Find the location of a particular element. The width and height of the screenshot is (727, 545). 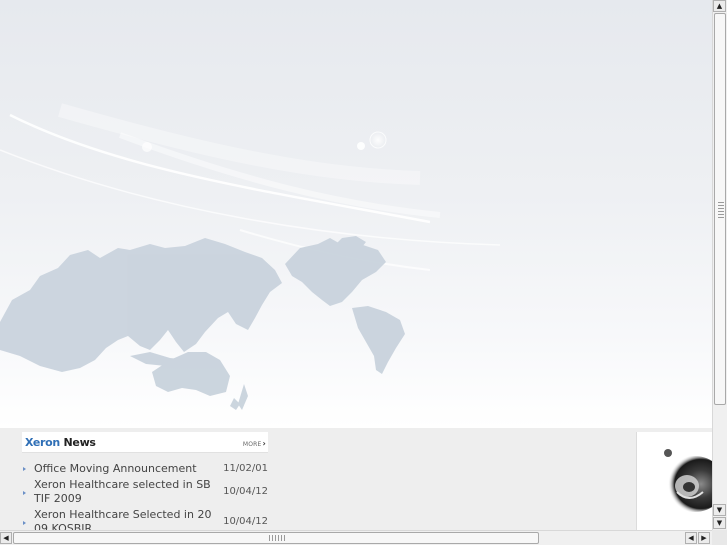

scroll-left-button: ◀ is located at coordinates (6, 538).